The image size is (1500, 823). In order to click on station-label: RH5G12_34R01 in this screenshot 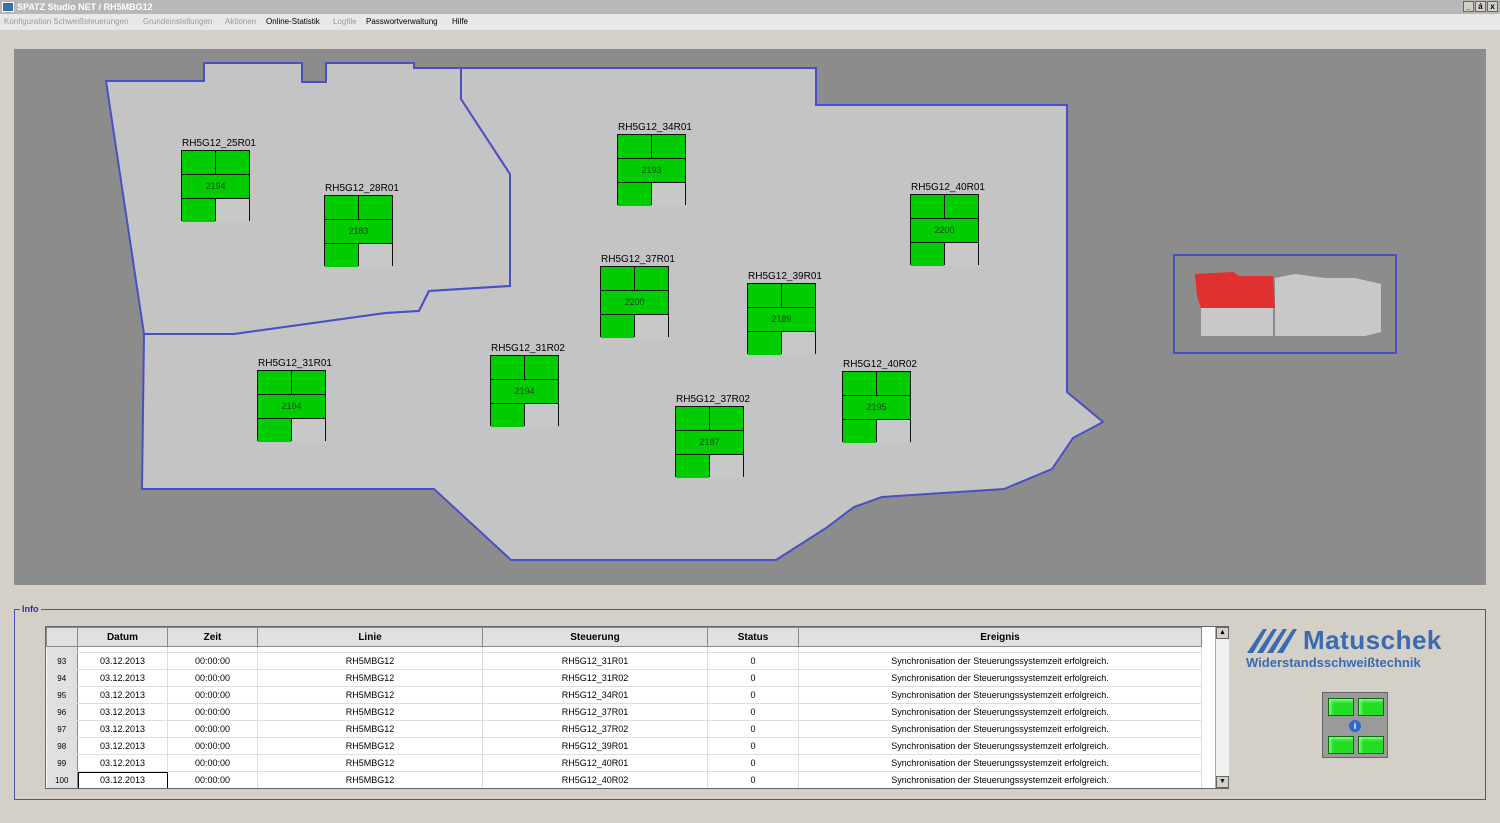, I will do `click(655, 127)`.